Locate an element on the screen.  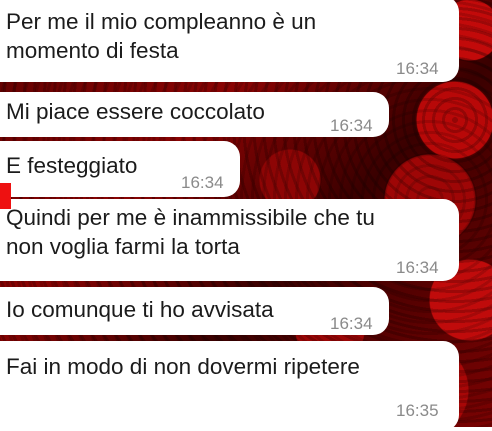
message-line: Io comunque ti ho avvisata is located at coordinates (140, 309).